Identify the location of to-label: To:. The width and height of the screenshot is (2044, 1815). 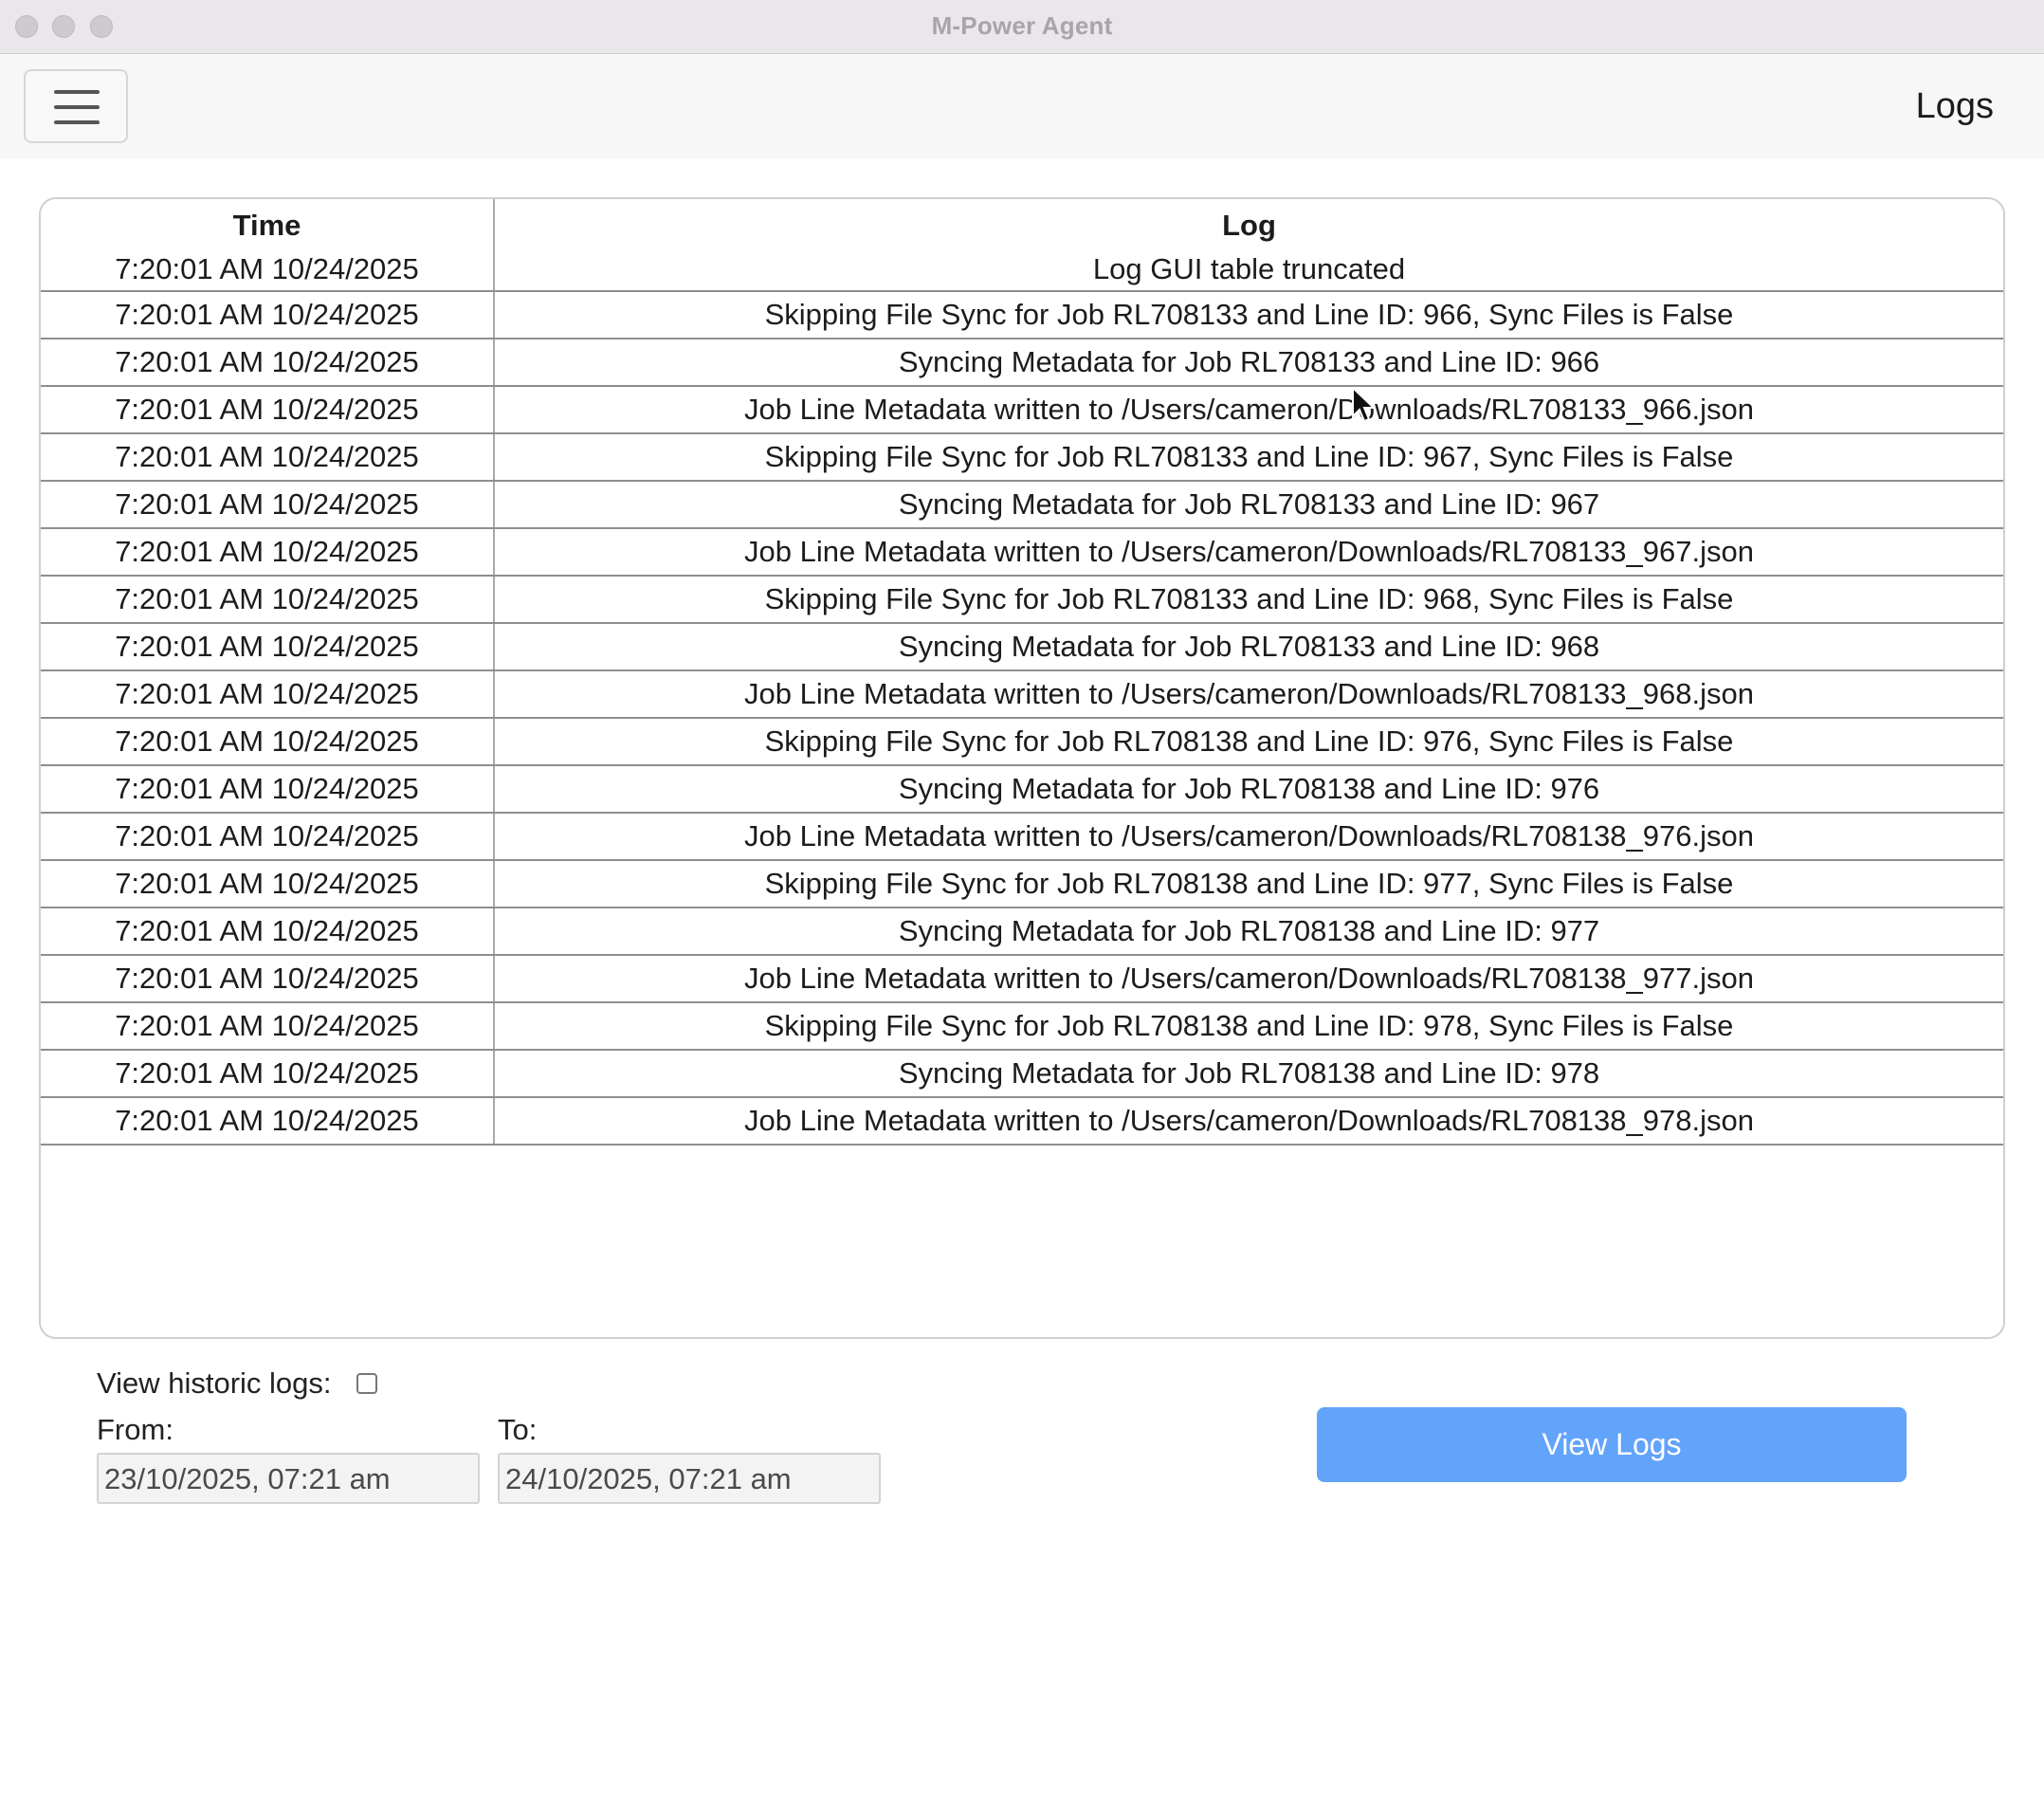
(518, 1429).